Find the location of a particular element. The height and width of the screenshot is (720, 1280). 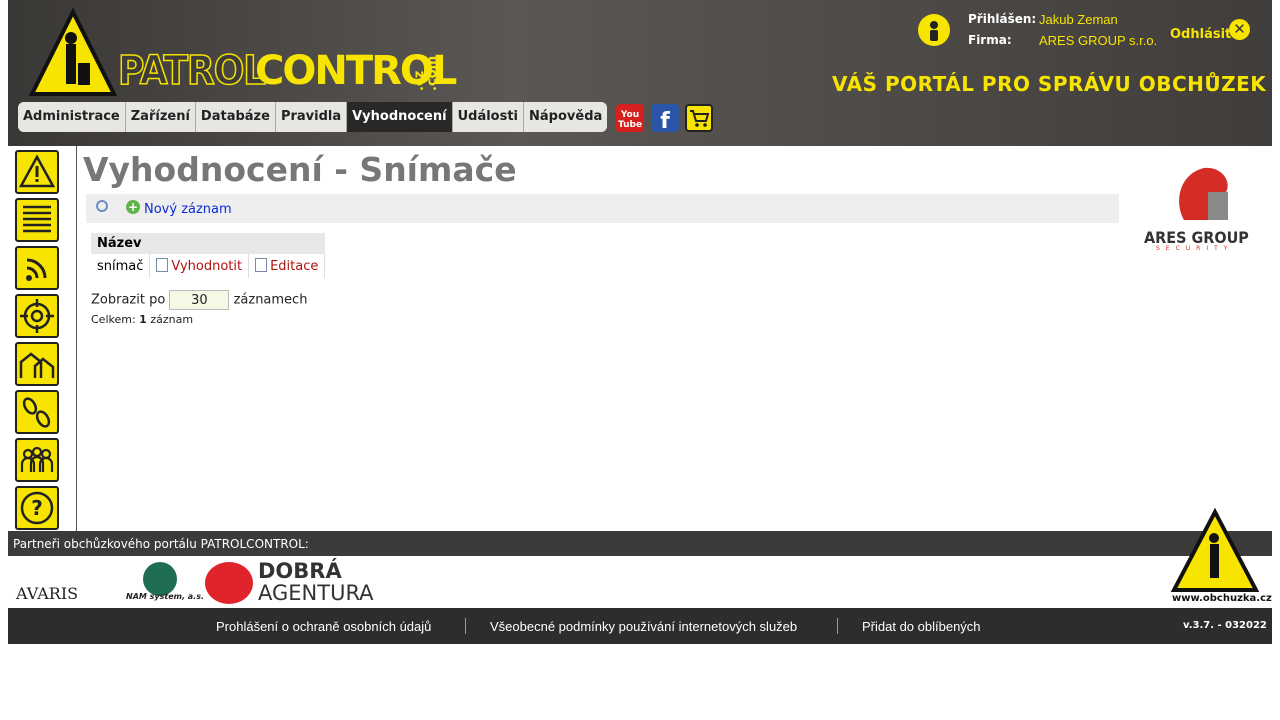

svg-text: You is located at coordinates (629, 115).